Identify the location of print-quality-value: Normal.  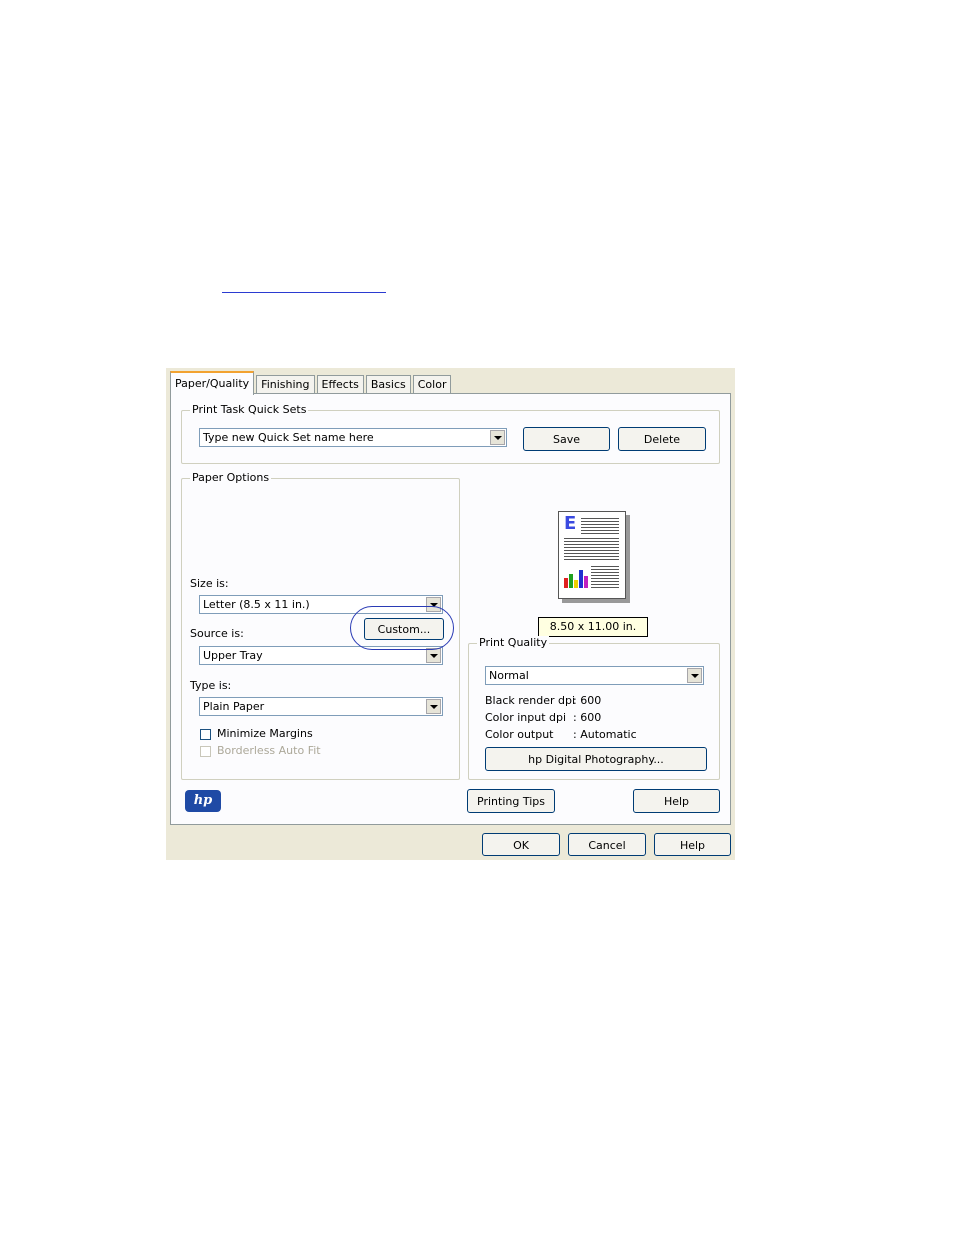
(509, 675).